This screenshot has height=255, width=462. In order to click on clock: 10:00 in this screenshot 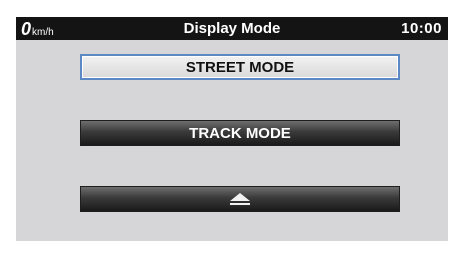, I will do `click(421, 28)`.